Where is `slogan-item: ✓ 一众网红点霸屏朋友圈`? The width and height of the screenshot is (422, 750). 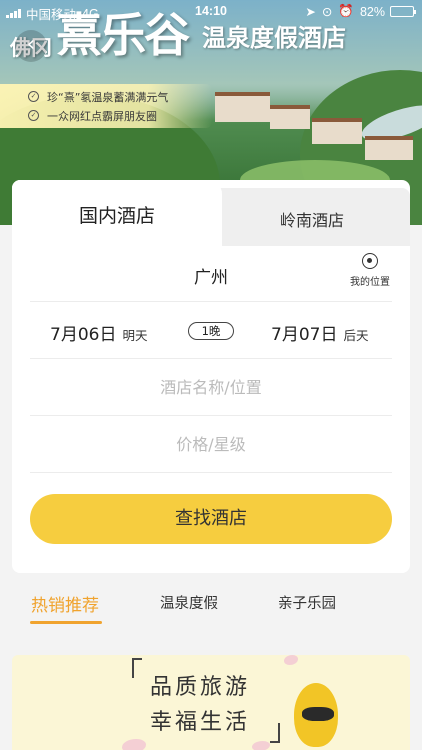 slogan-item: ✓ 一众网红点霸屏朋友圈 is located at coordinates (120, 115).